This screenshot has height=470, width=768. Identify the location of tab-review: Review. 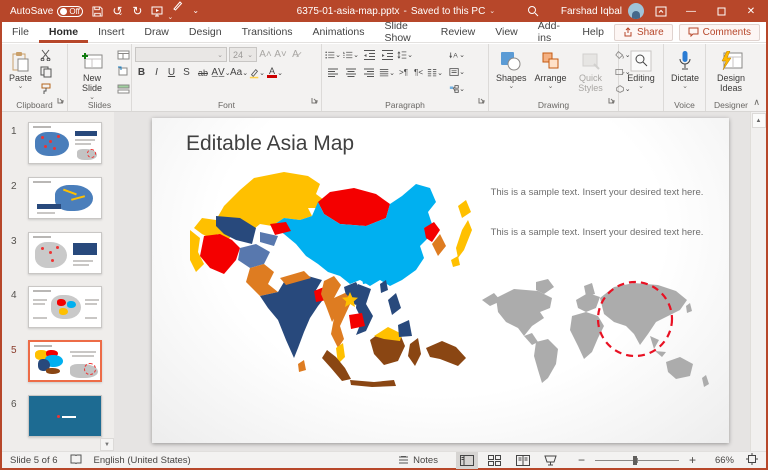
(458, 32).